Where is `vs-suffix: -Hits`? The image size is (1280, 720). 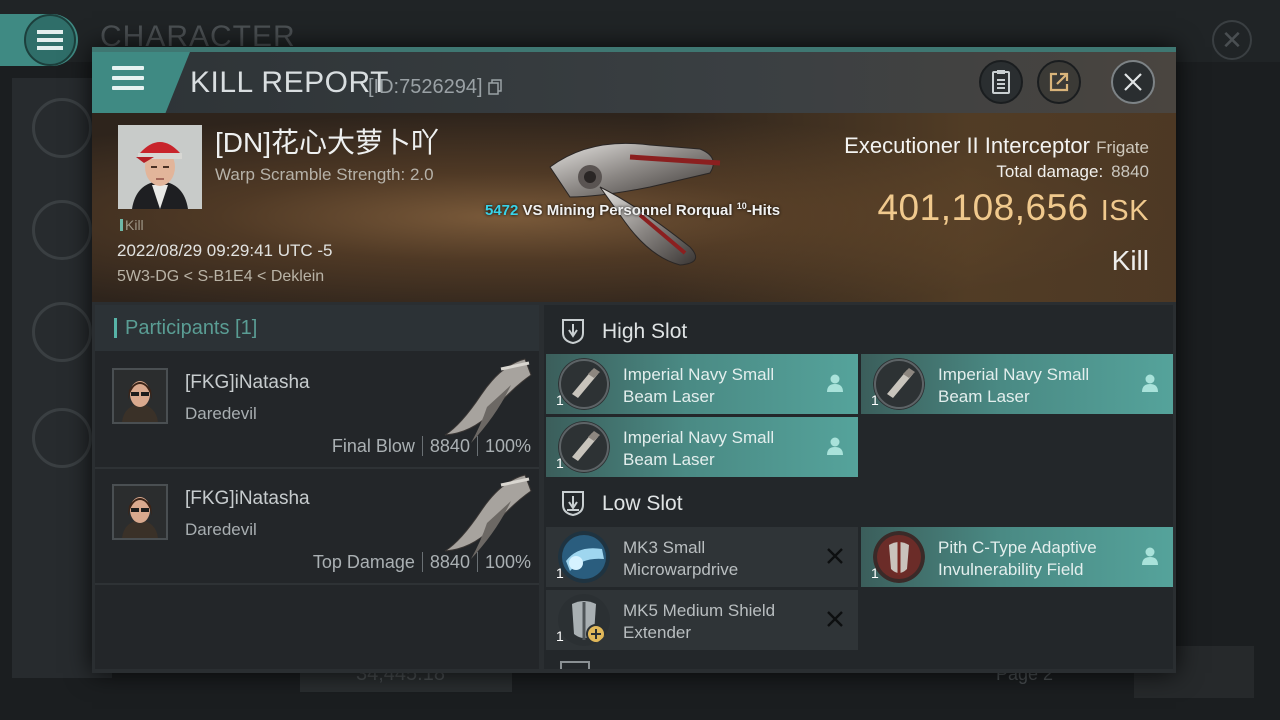 vs-suffix: -Hits is located at coordinates (763, 210).